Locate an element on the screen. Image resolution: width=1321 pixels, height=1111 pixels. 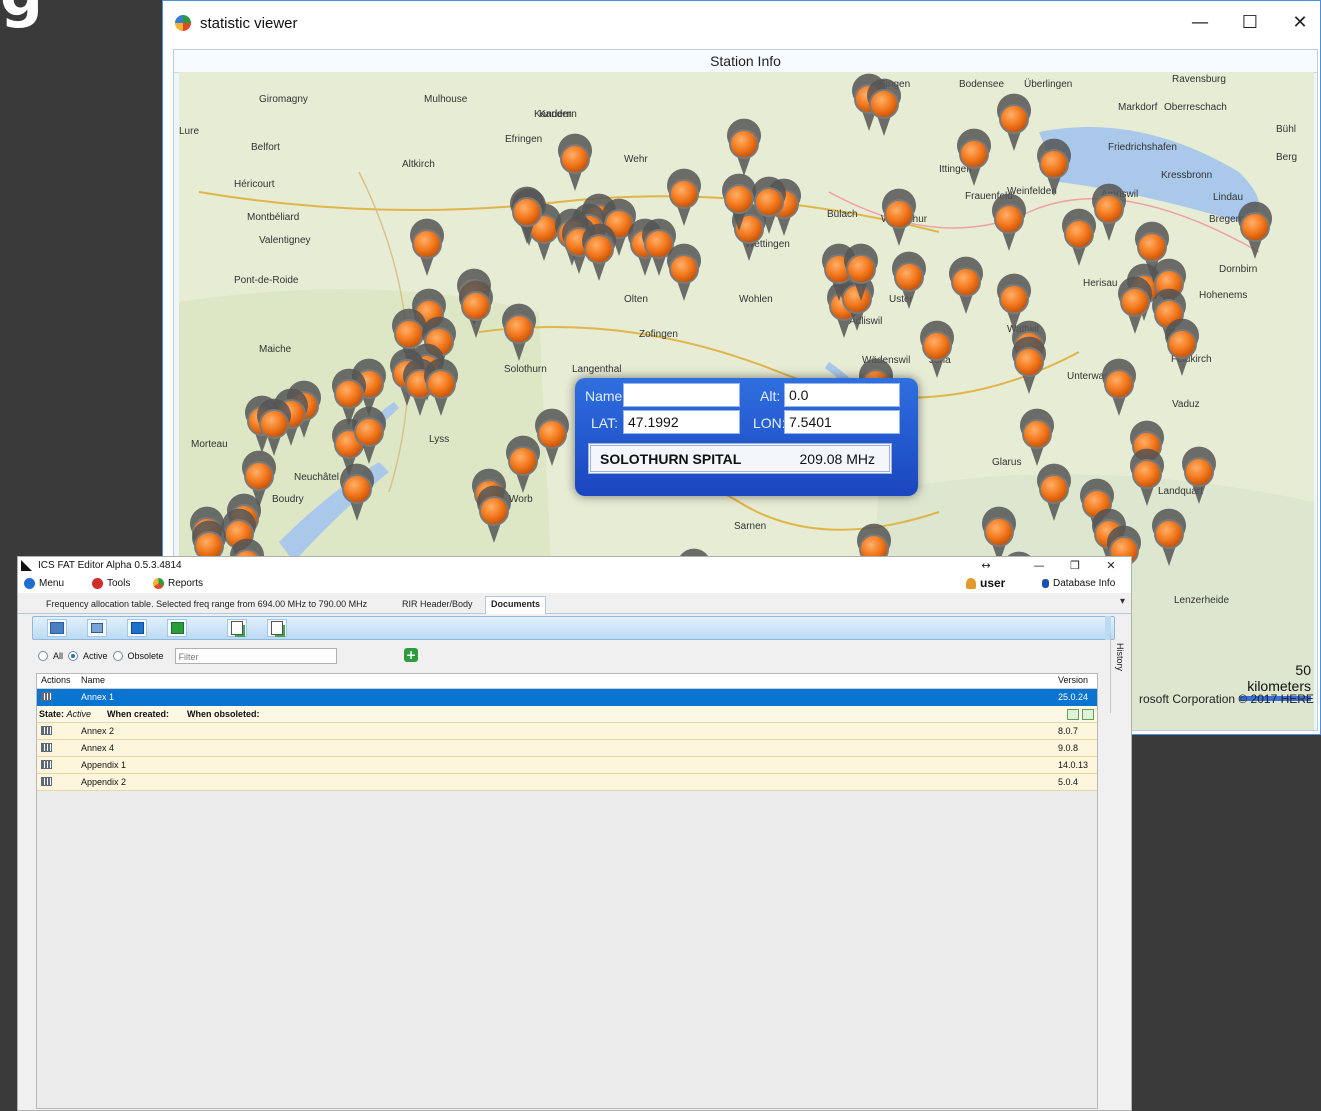
collapse-icon is located at coordinates (1073, 714).